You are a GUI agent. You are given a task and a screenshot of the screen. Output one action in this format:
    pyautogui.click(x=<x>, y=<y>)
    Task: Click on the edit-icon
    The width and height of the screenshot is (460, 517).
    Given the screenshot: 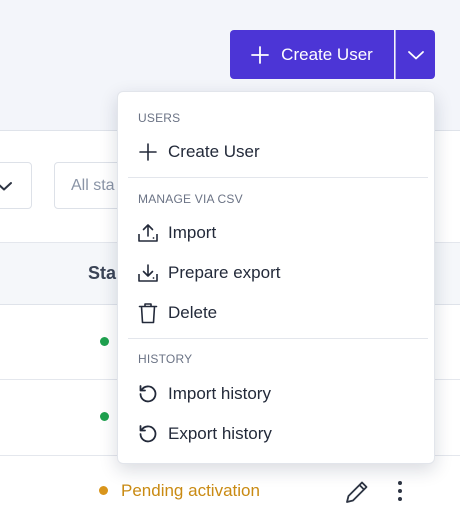 What is the action you would take?
    pyautogui.click(x=357, y=494)
    